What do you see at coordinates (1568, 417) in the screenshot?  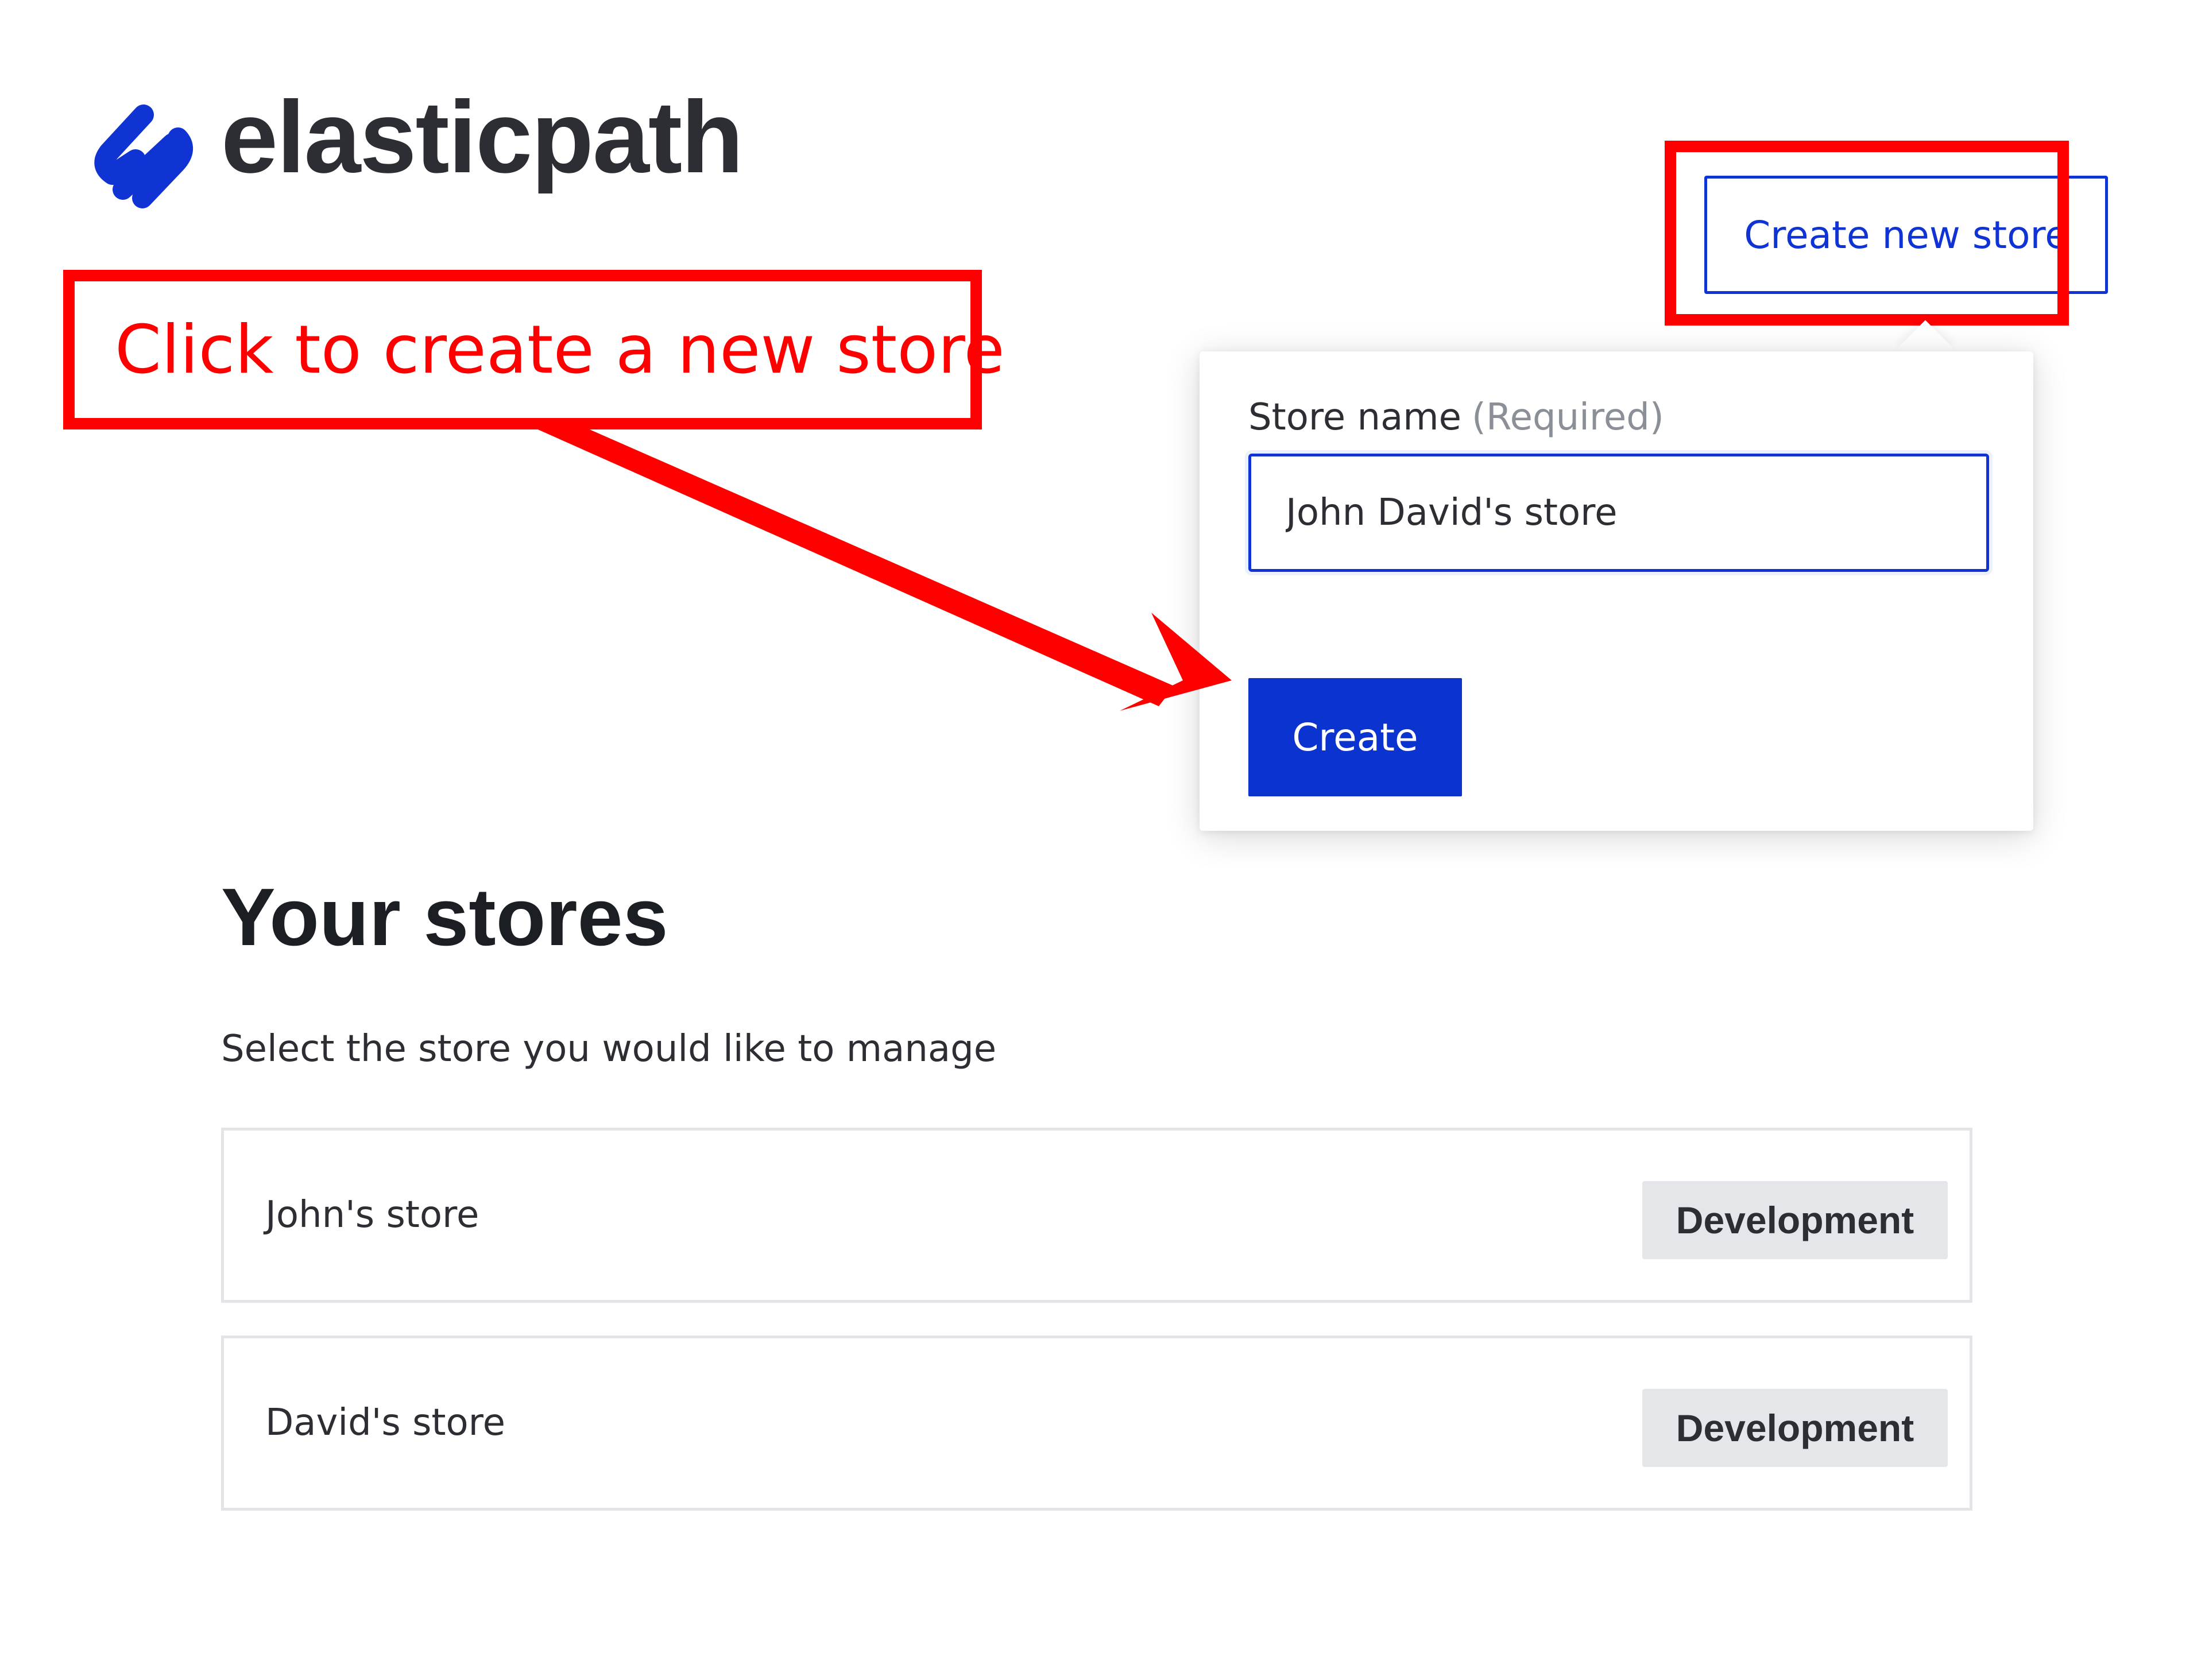 I see `required-hint: (Required)` at bounding box center [1568, 417].